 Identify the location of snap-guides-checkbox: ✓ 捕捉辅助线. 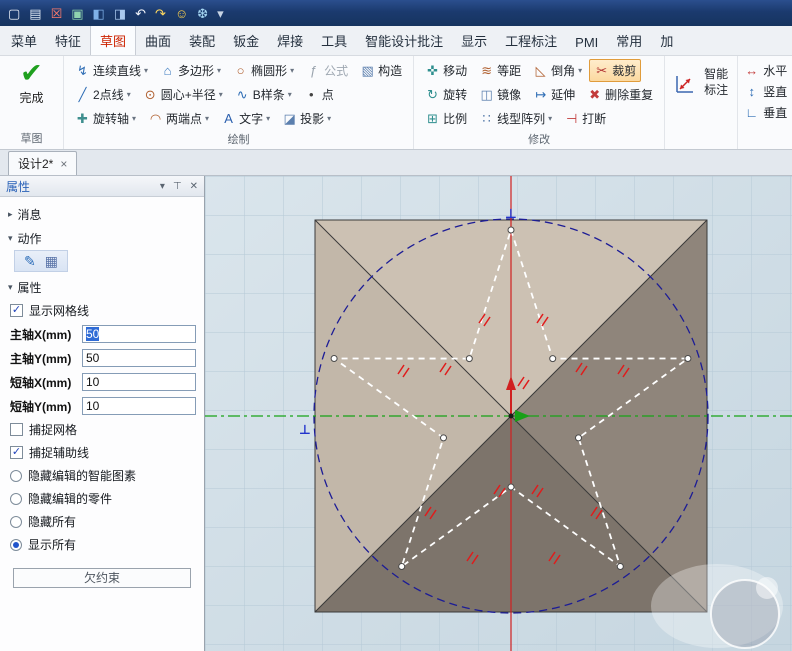
(102, 452).